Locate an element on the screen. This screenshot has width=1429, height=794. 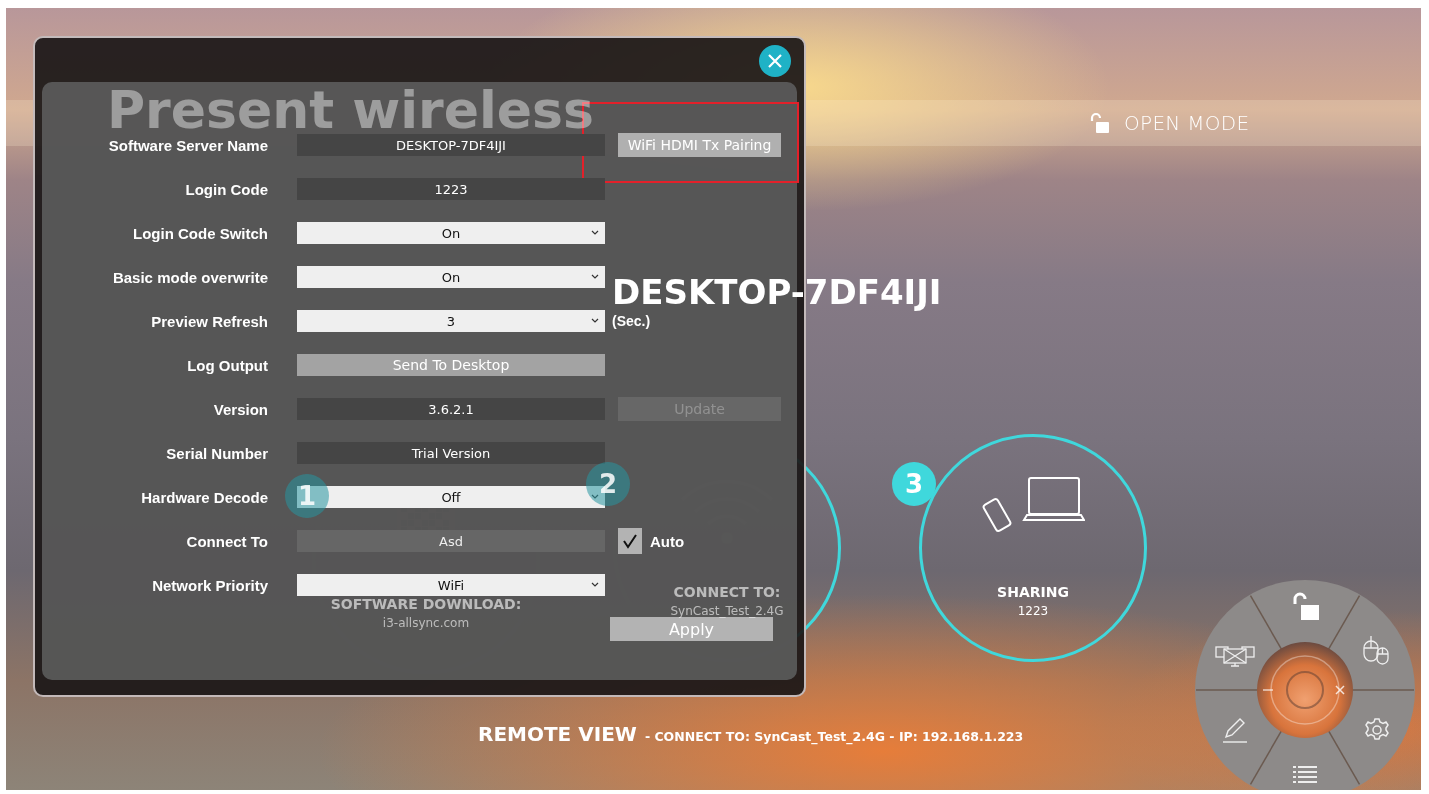
field-label: Serial Number is located at coordinates (216, 453).